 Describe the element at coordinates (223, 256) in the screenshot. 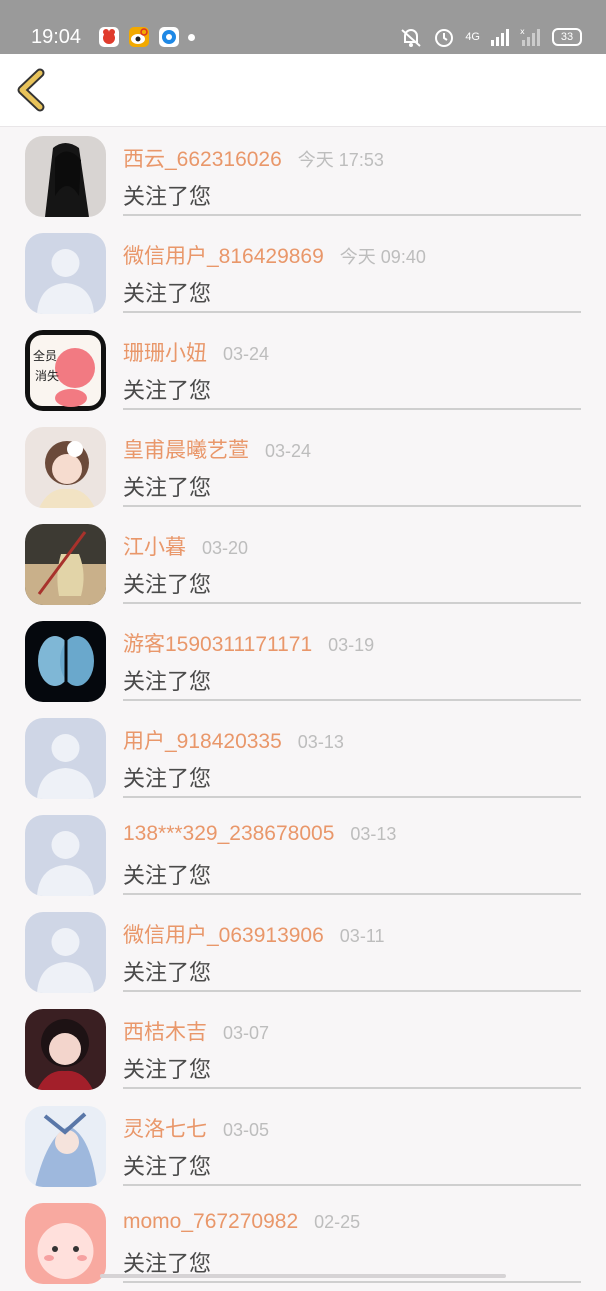

I see `user-name: 微信用户_816429869` at that location.